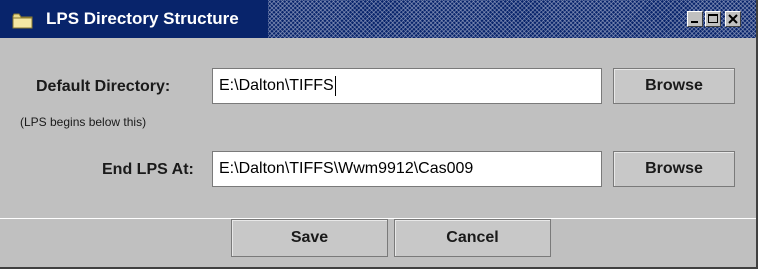 The height and width of the screenshot is (276, 764). What do you see at coordinates (23, 21) in the screenshot?
I see `folder-icon` at bounding box center [23, 21].